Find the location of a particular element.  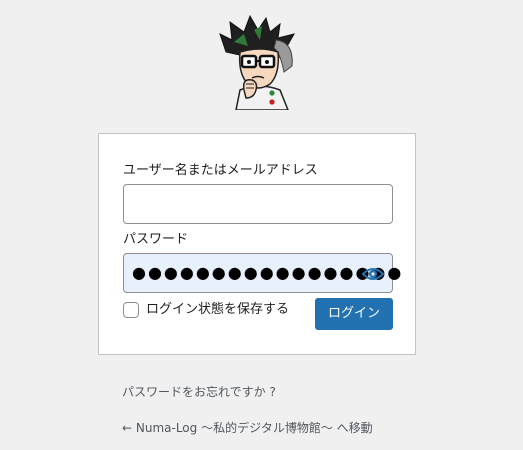

password-input: ●●●●●●●●●●●●●●●●● is located at coordinates (262, 273).